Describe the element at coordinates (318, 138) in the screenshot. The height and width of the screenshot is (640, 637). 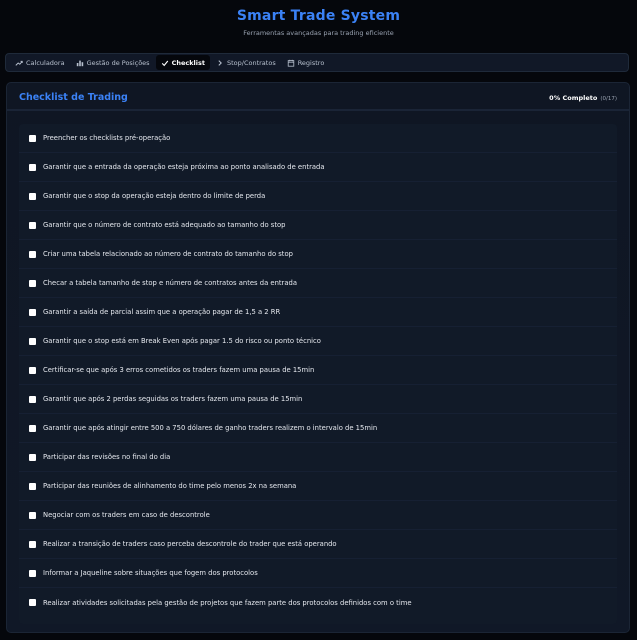
I see `checklist-item: Preencher os checklists pré-operação` at that location.